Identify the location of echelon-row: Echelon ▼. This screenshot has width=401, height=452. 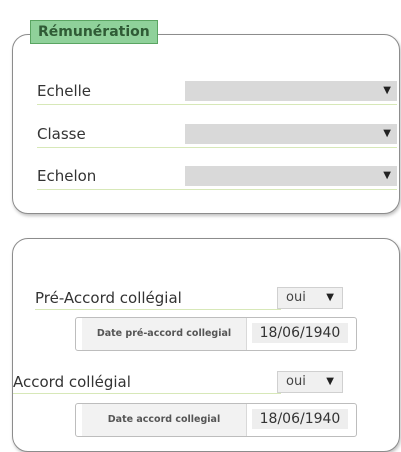
(217, 178).